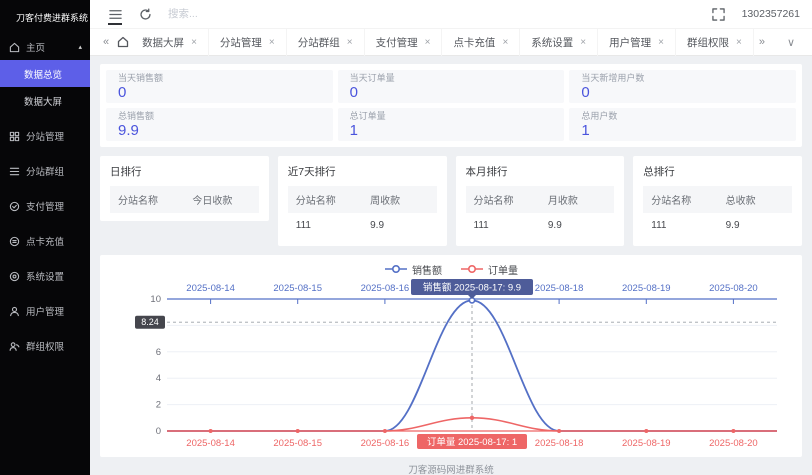  Describe the element at coordinates (141, 78) in the screenshot. I see `stat-label: 当天销售额` at that location.